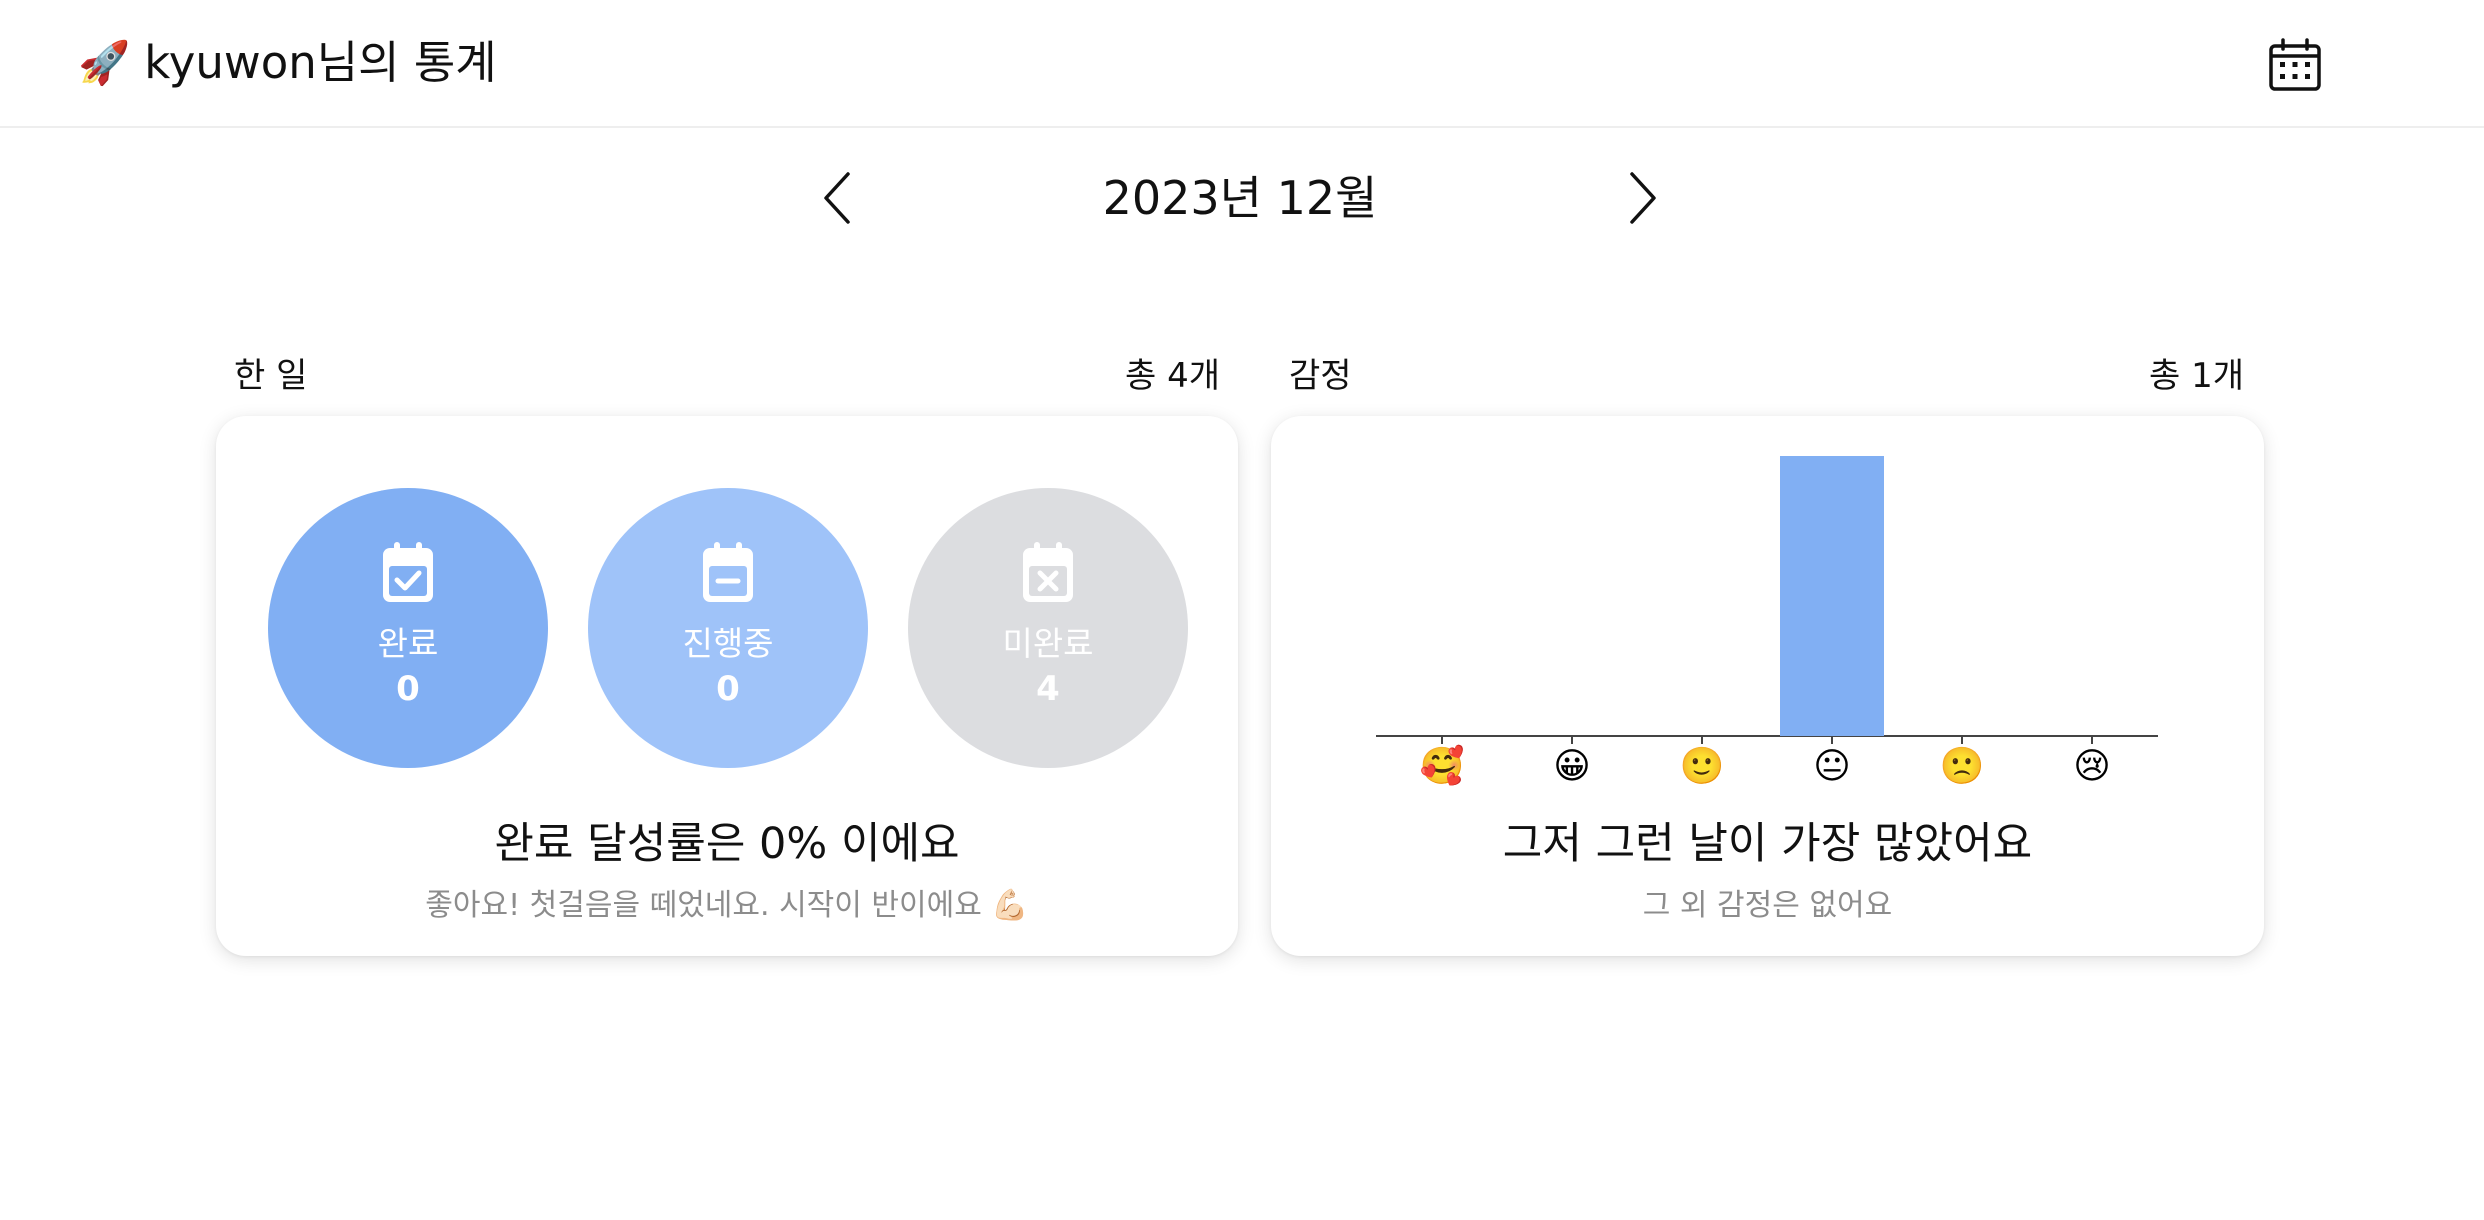 This screenshot has height=1220, width=2484. Describe the element at coordinates (1442, 765) in the screenshot. I see `emotion-tick-label: 🥰` at that location.